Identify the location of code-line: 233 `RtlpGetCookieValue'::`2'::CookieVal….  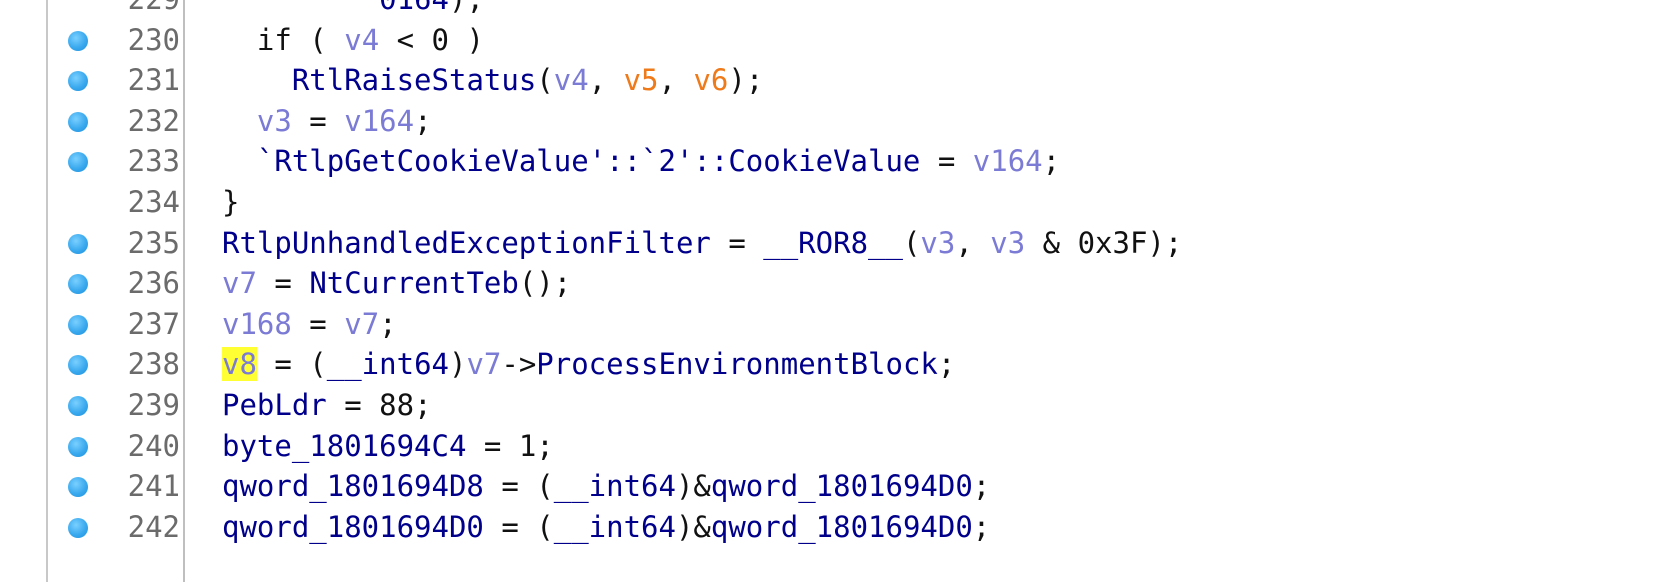
(827, 161).